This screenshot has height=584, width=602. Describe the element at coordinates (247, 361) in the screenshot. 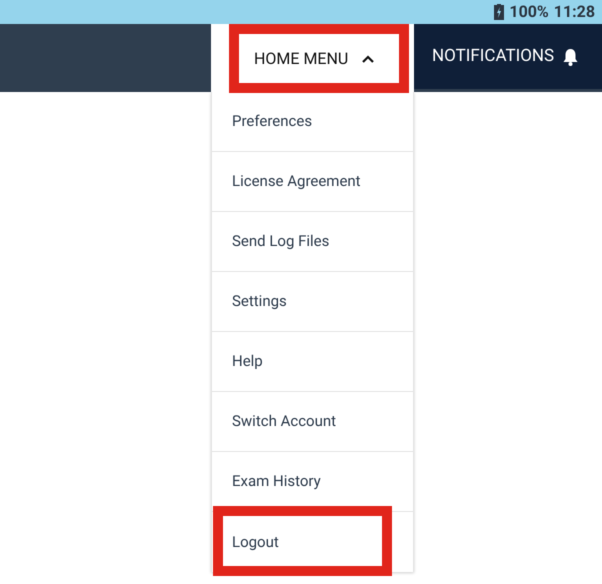

I see `menu-item: Help` at that location.